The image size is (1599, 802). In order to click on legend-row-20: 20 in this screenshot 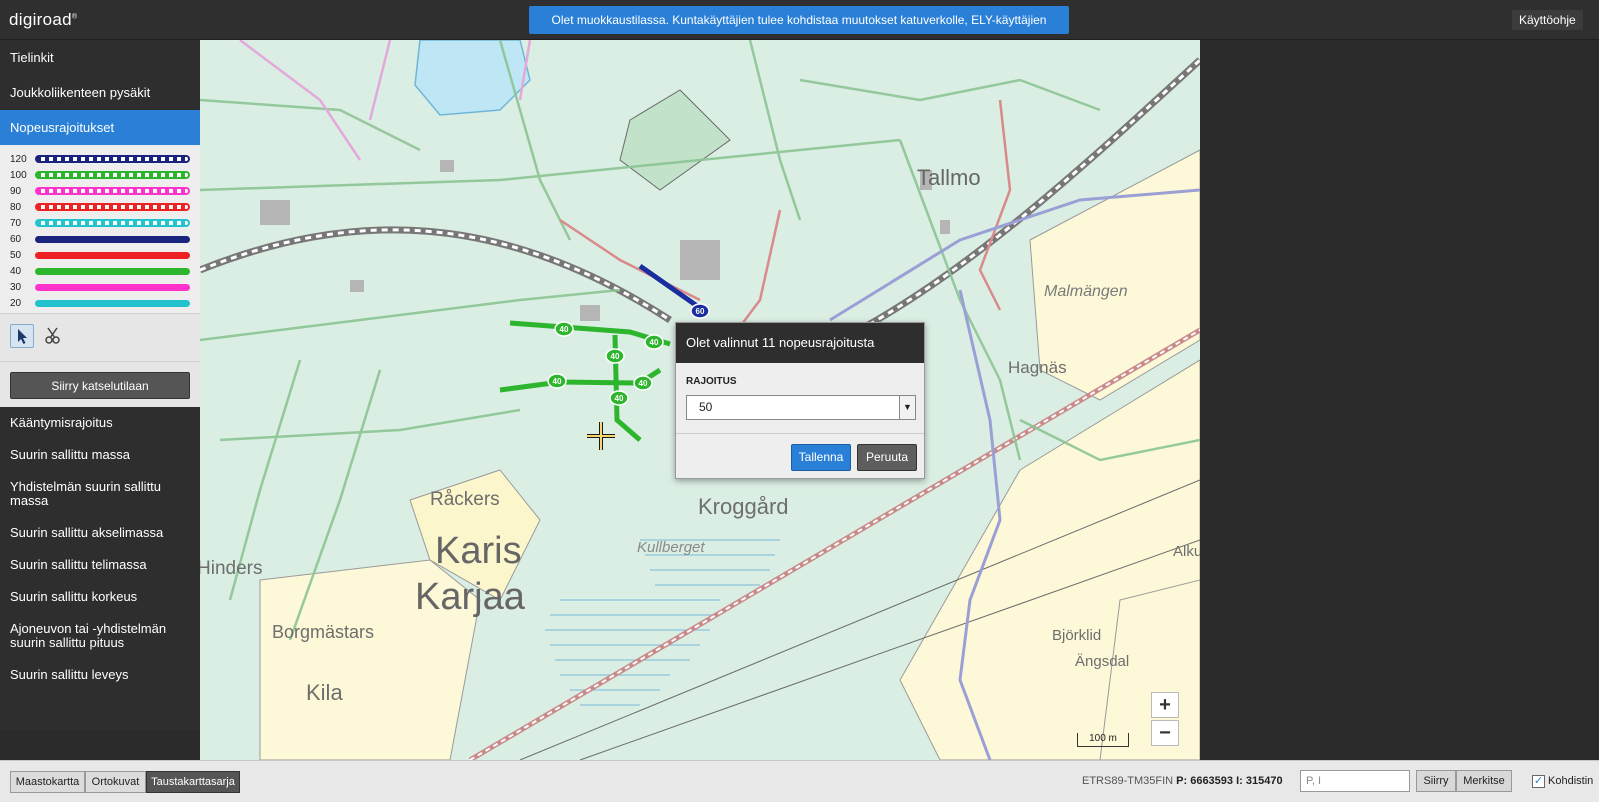, I will do `click(100, 303)`.